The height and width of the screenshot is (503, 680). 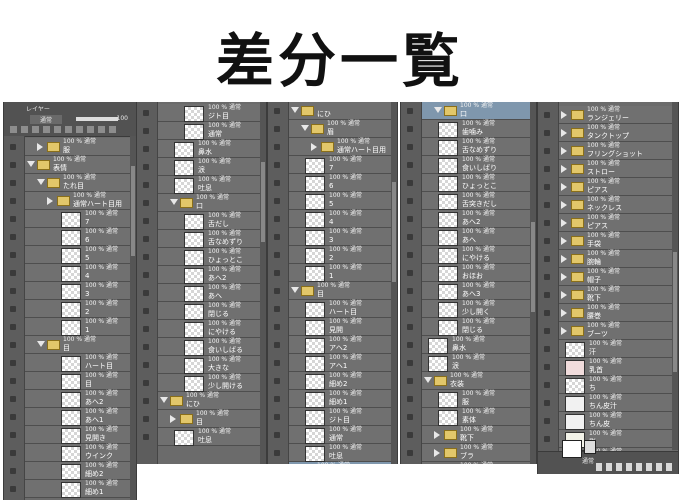 I want to click on layer-row: 100 % 通常 あへ3, so click(x=476, y=291).